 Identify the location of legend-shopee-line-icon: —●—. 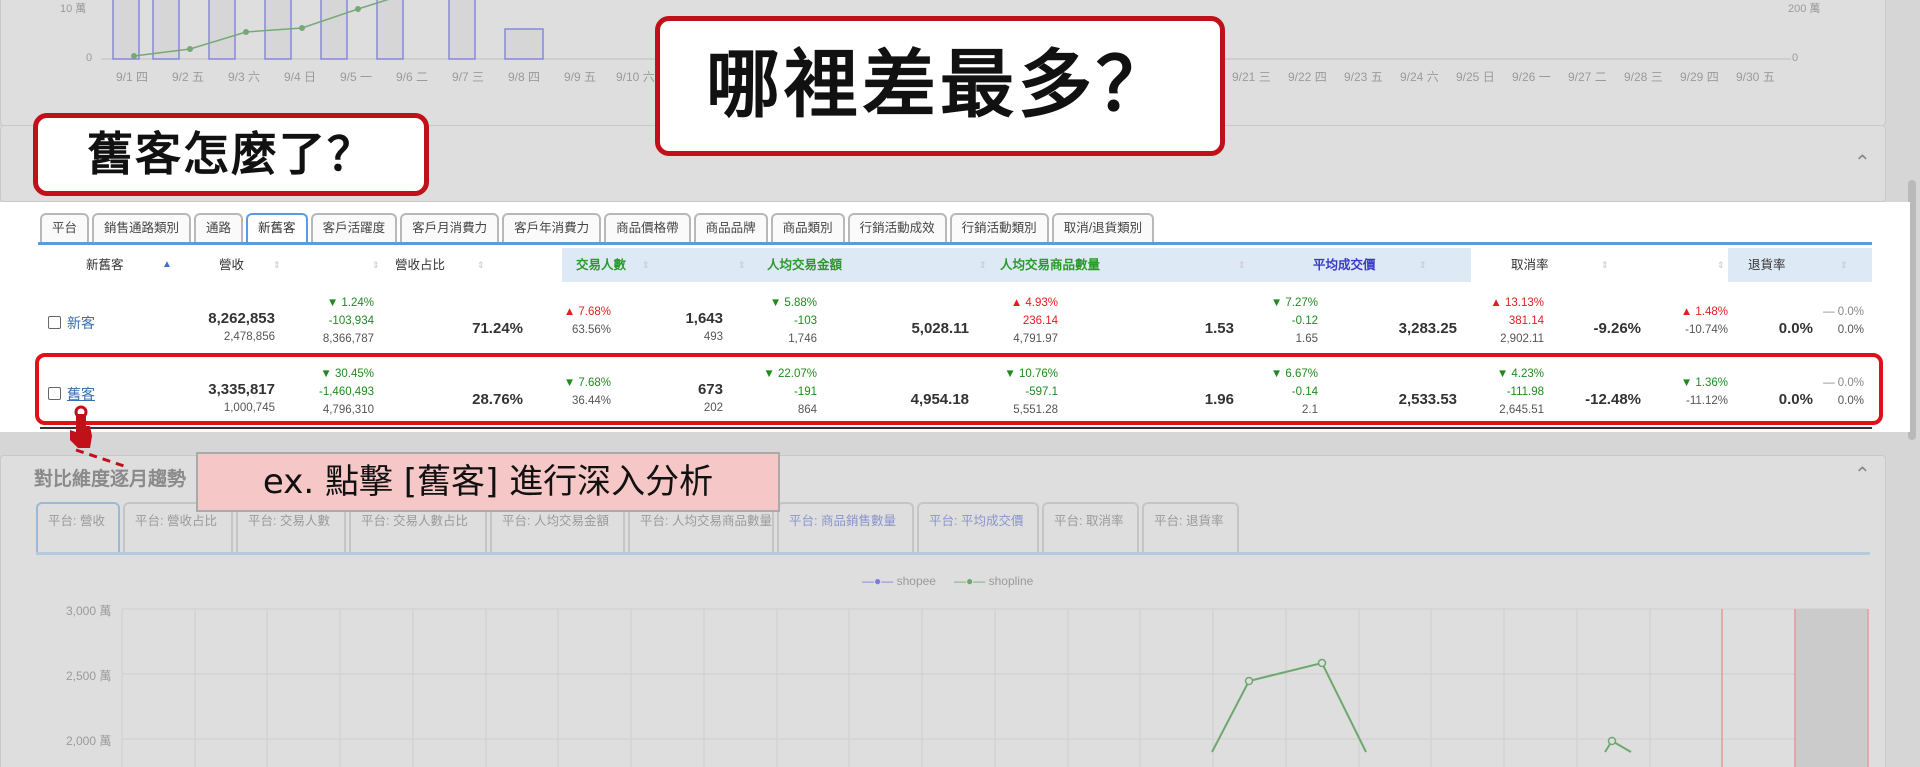
(878, 581).